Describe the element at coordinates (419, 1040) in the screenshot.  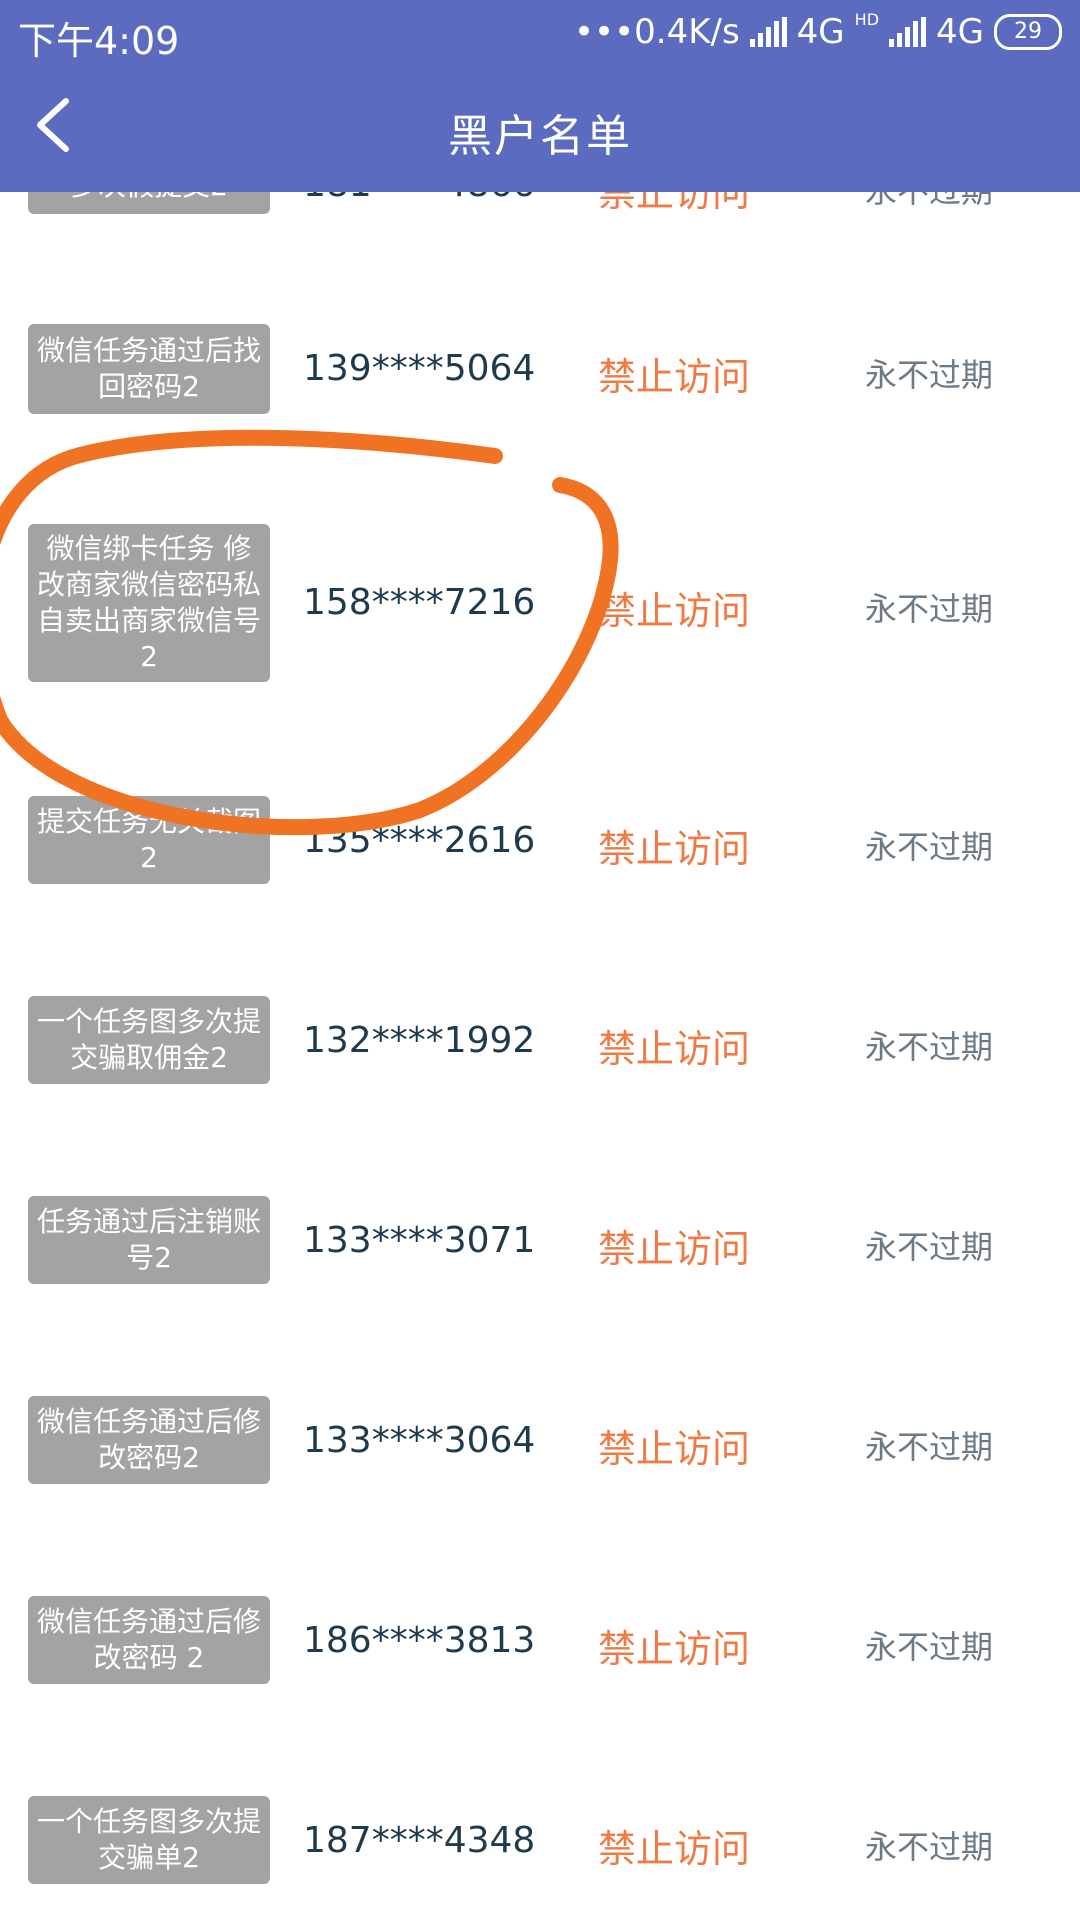
I see `phone-number: 132****1992` at that location.